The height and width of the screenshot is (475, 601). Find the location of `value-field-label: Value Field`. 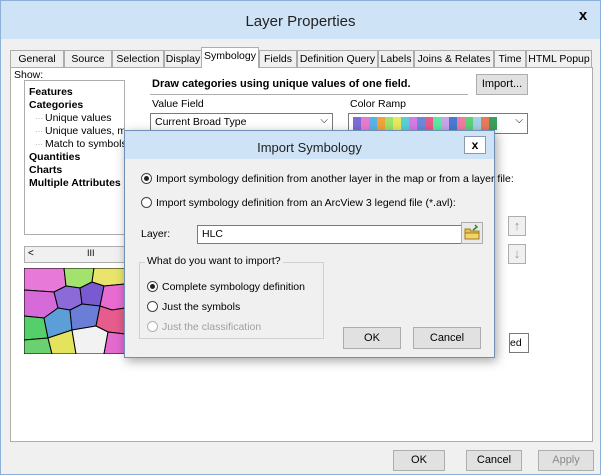

value-field-label: Value Field is located at coordinates (178, 104).